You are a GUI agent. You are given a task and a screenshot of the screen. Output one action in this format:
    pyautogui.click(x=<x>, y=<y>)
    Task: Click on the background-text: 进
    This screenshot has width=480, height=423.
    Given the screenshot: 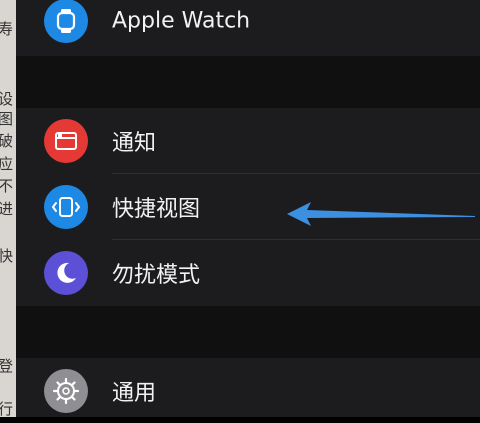 What is the action you would take?
    pyautogui.click(x=7, y=209)
    